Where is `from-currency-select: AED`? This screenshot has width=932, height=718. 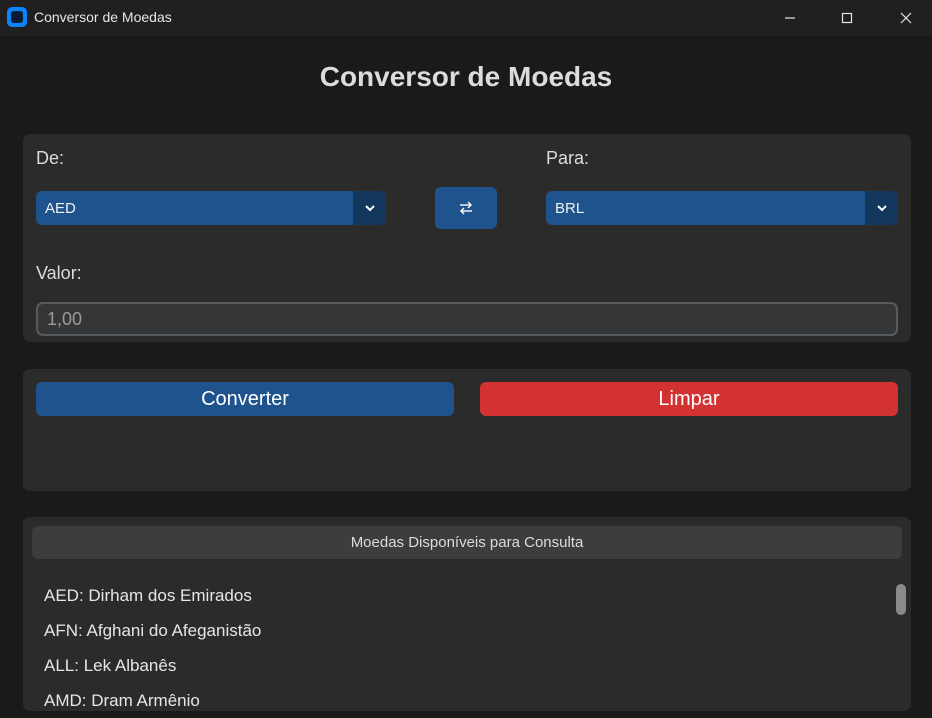
from-currency-select: AED is located at coordinates (211, 208).